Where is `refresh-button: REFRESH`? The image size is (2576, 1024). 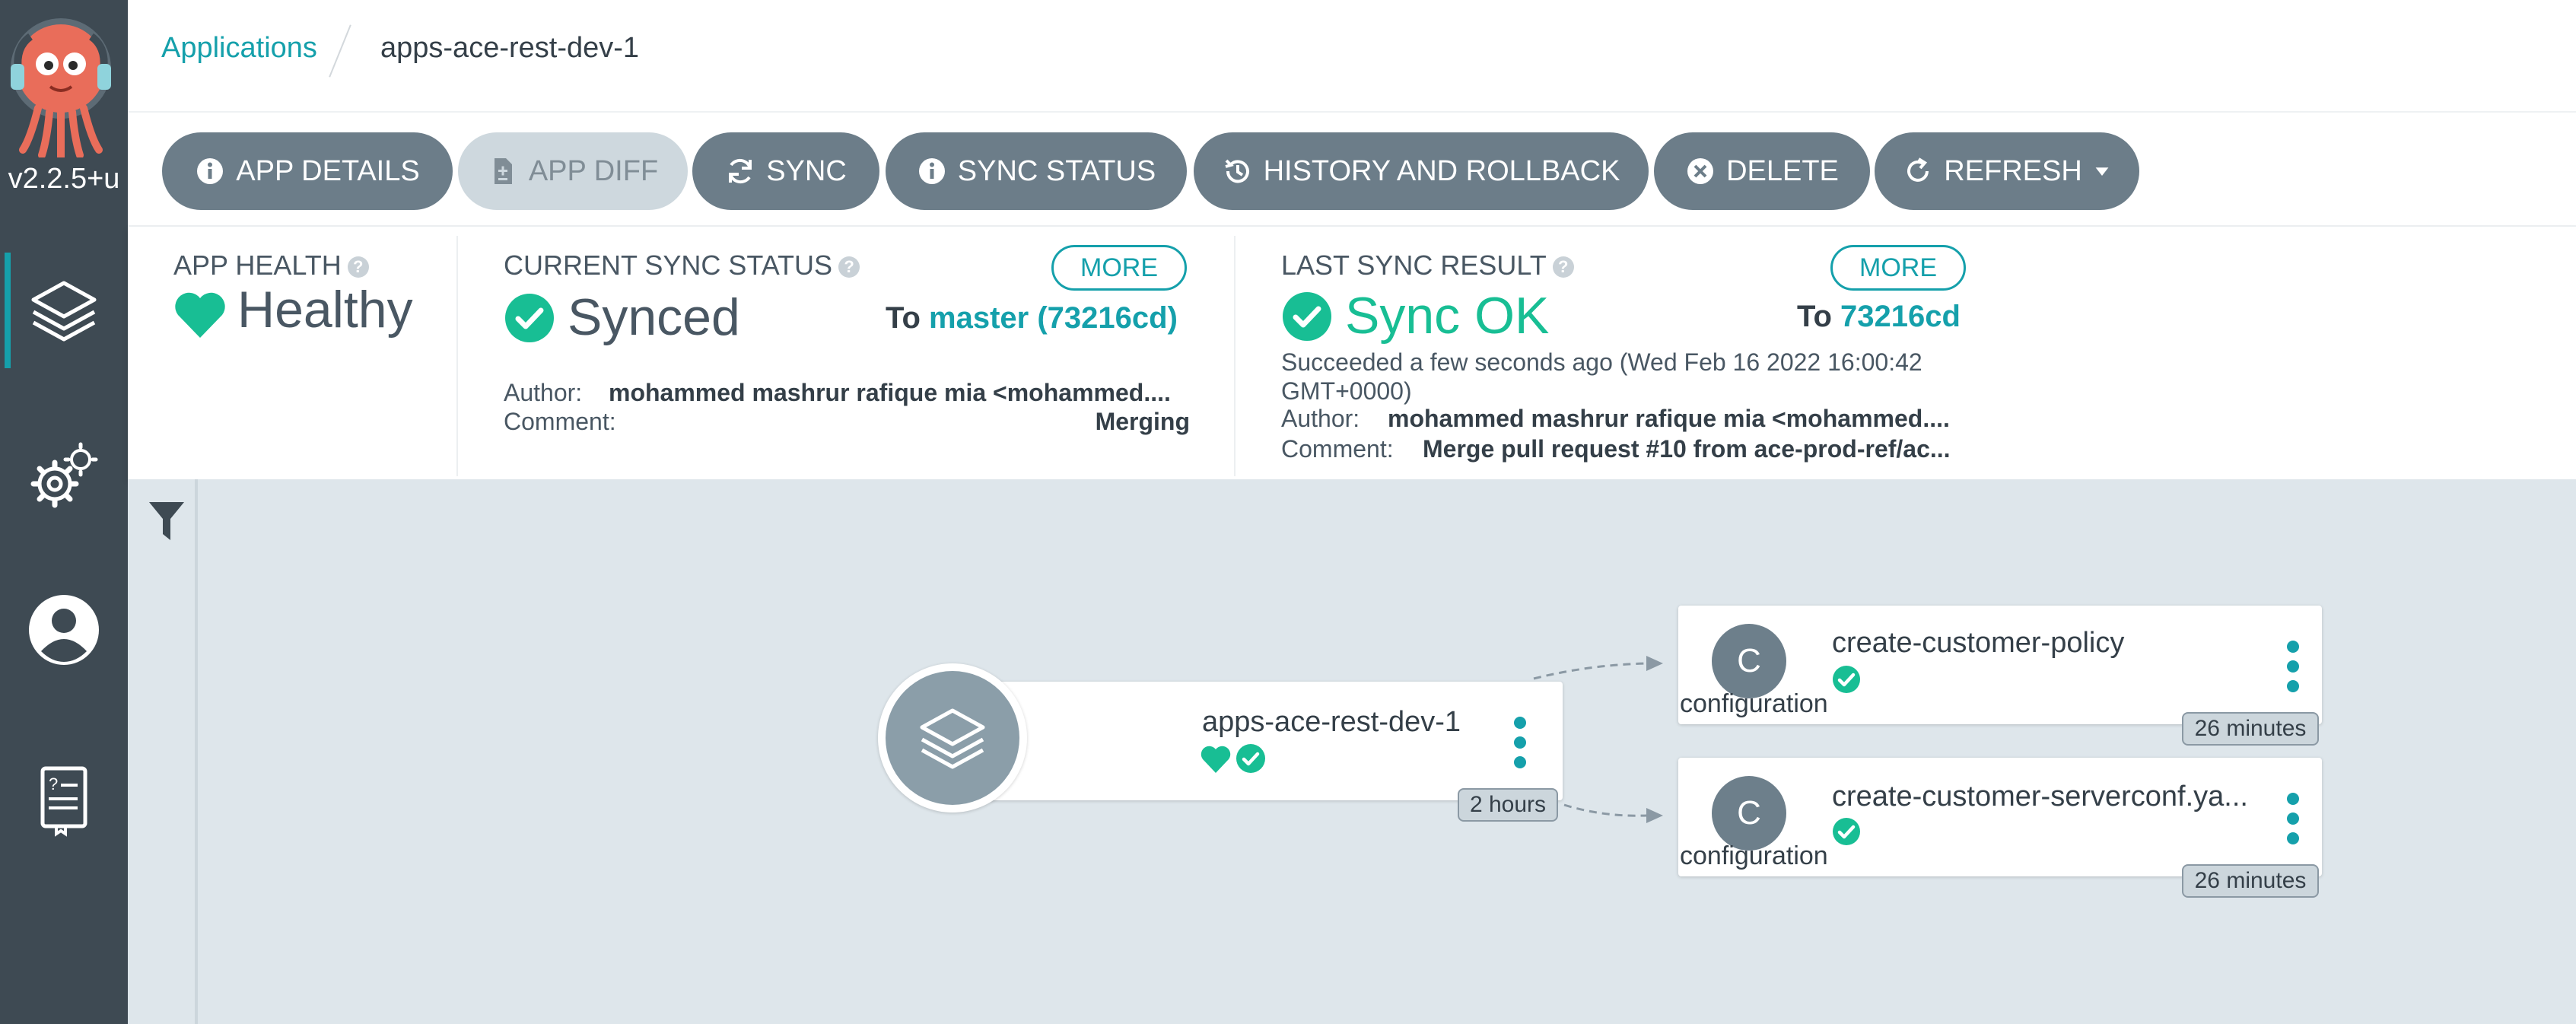
refresh-button: REFRESH is located at coordinates (2007, 171).